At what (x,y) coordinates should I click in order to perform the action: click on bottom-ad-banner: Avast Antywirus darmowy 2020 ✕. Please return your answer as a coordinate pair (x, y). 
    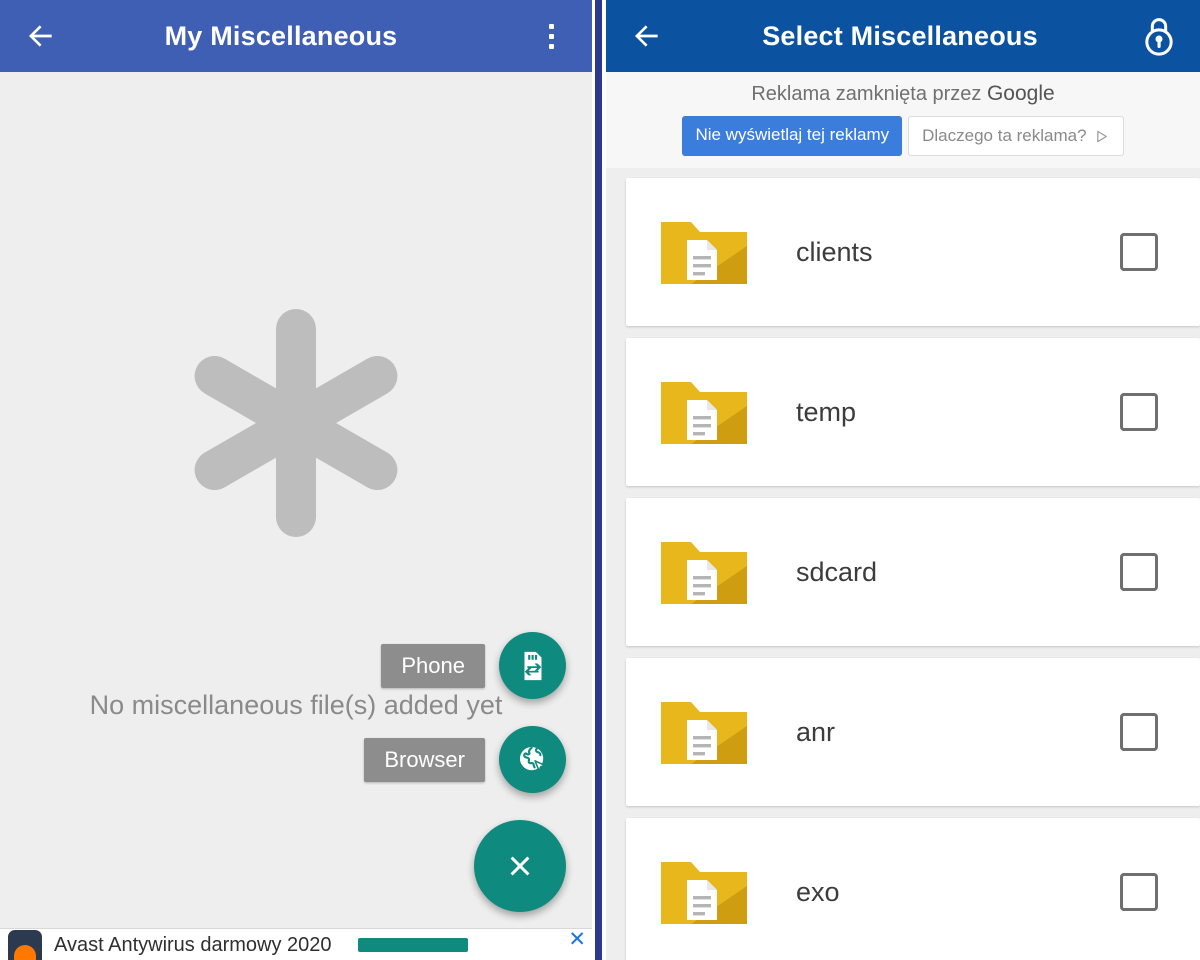
    Looking at the image, I should click on (296, 944).